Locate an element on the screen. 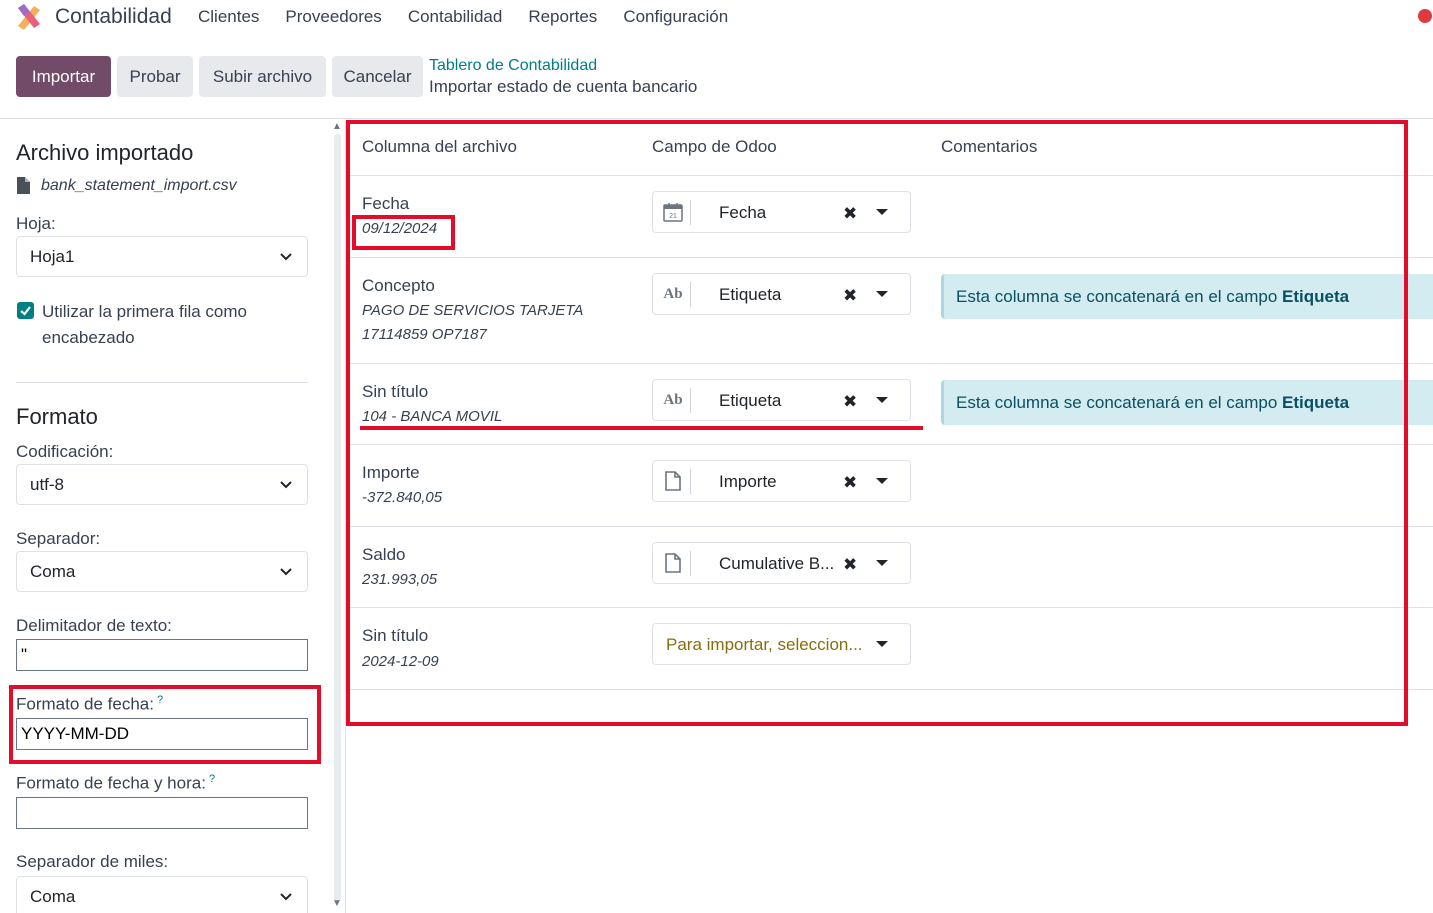  text-delimiter-input: " is located at coordinates (162, 655).